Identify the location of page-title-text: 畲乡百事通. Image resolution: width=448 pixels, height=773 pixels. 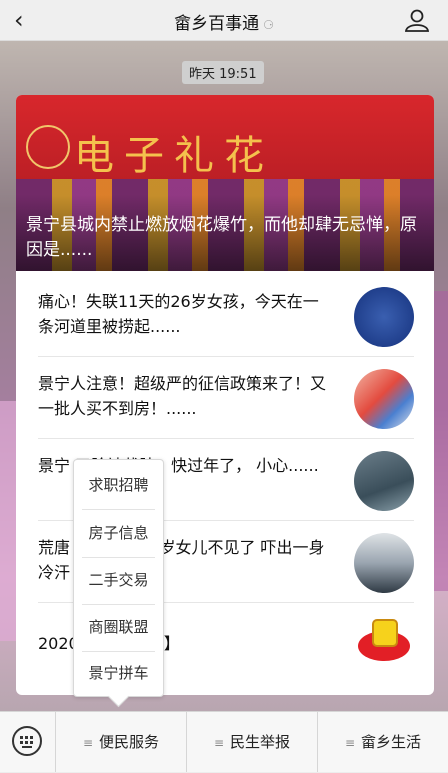
(217, 24).